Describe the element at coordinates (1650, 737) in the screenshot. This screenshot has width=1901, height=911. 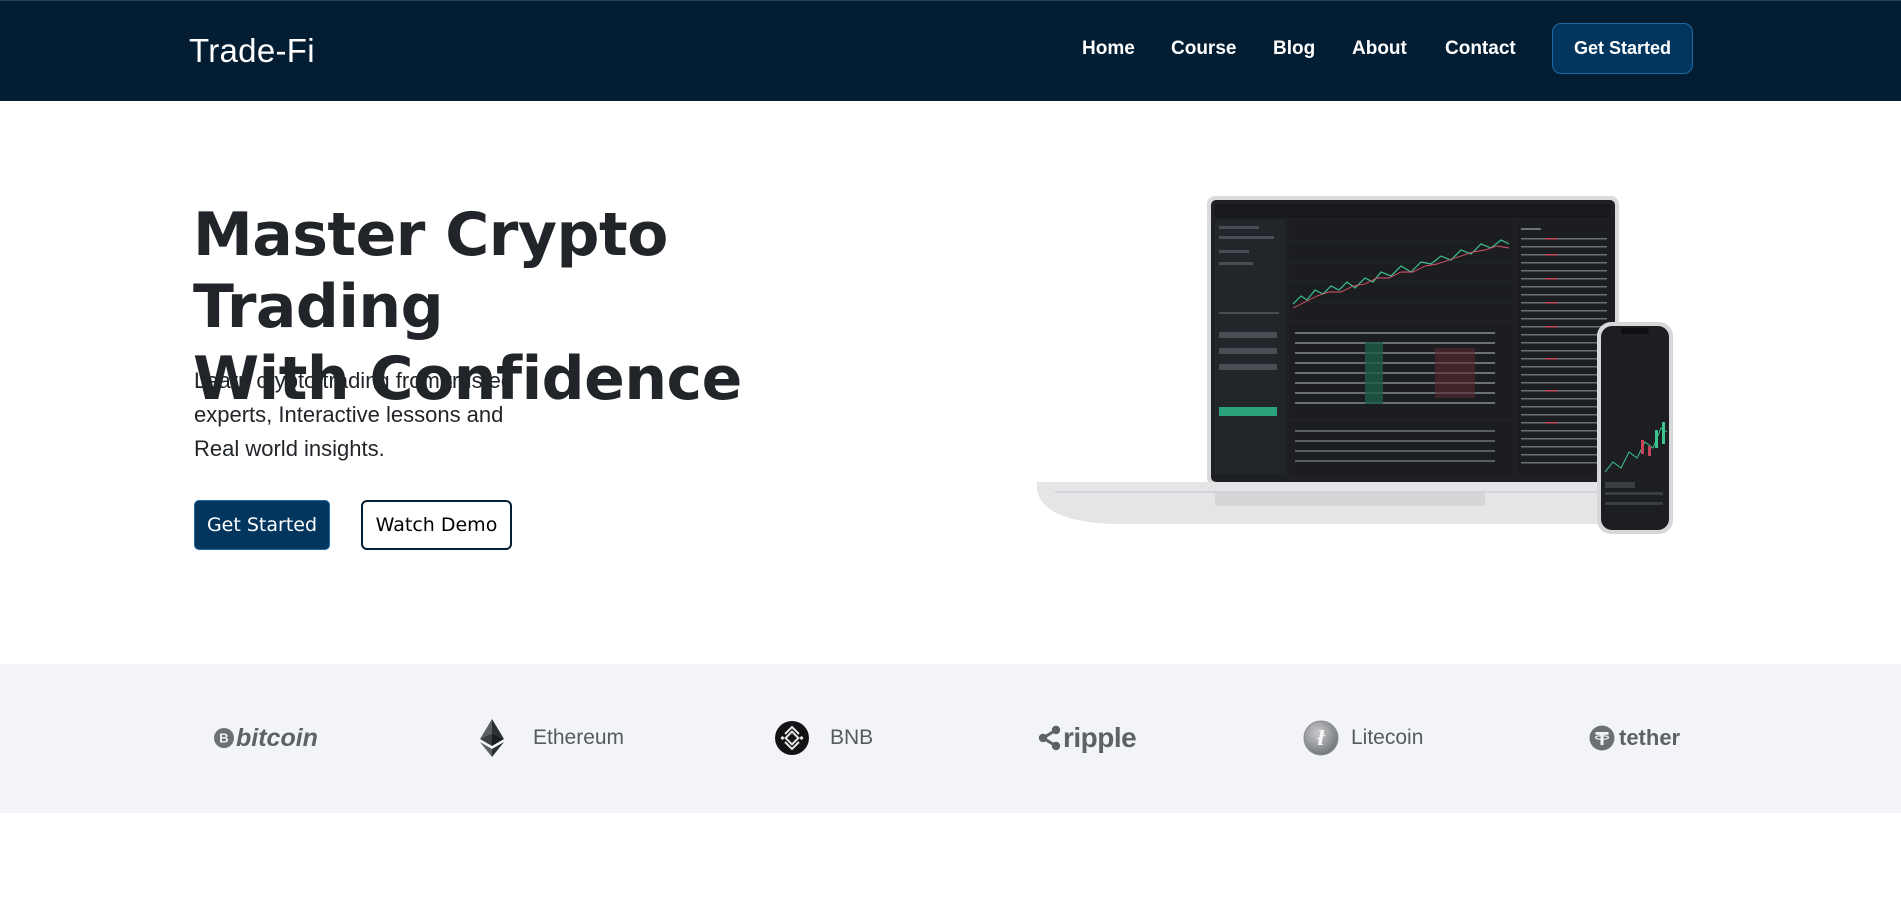
I see `partner-label: tether` at that location.